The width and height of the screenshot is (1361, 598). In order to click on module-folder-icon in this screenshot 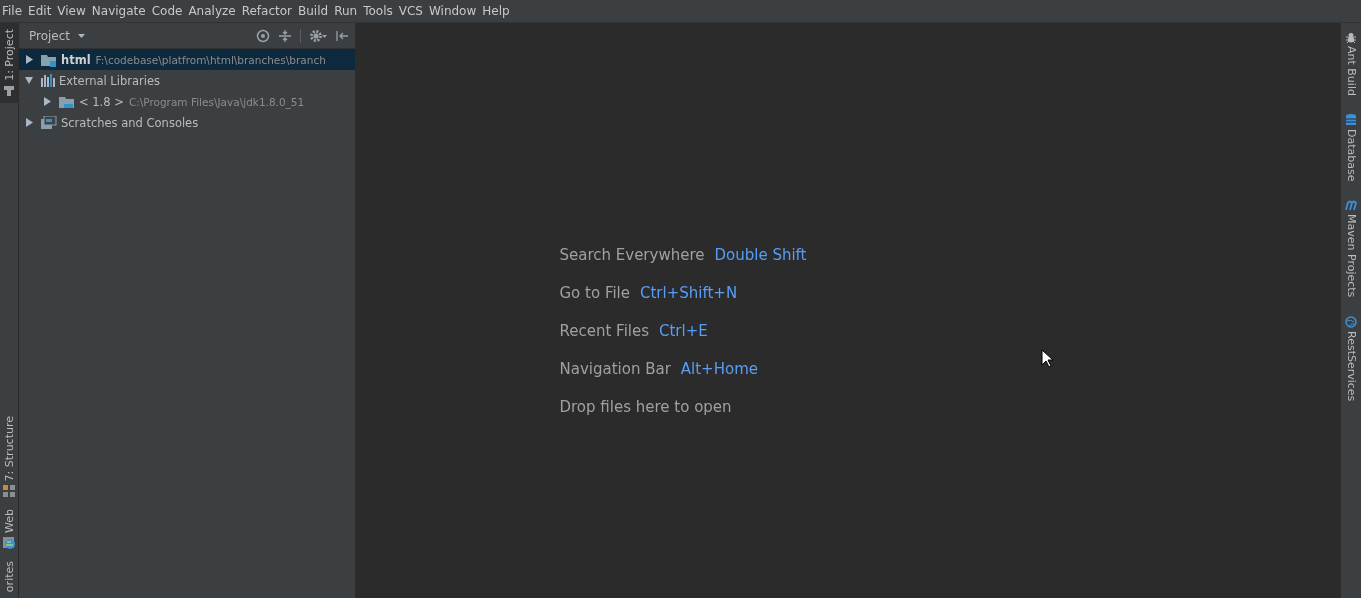, I will do `click(49, 59)`.